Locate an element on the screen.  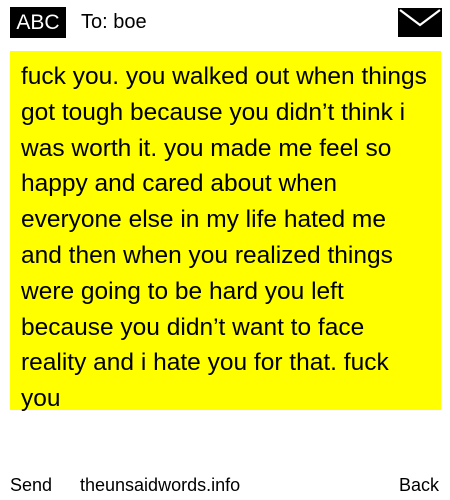
to-label: To: is located at coordinates (94, 22).